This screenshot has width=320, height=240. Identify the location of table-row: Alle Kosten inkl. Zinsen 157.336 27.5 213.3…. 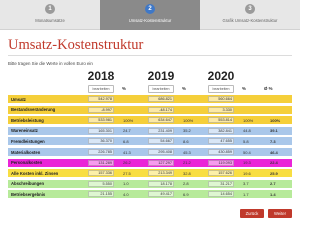
(150, 173).